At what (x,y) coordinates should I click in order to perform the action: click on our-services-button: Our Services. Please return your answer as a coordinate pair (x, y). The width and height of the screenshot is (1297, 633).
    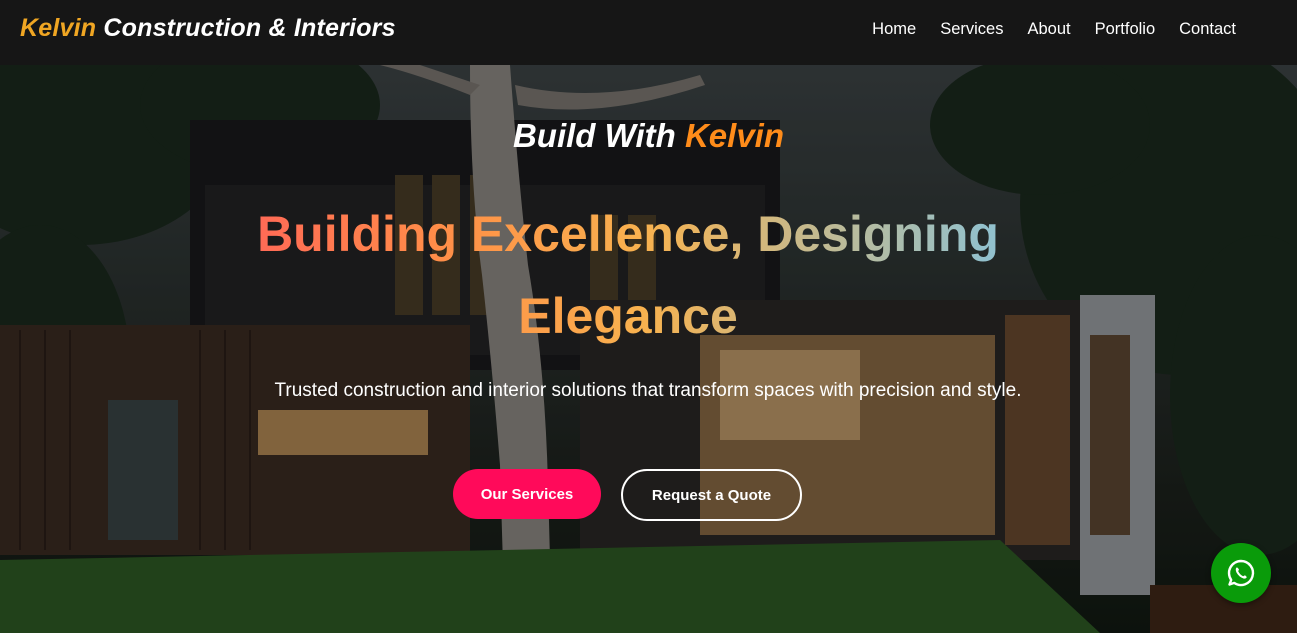
    Looking at the image, I should click on (527, 494).